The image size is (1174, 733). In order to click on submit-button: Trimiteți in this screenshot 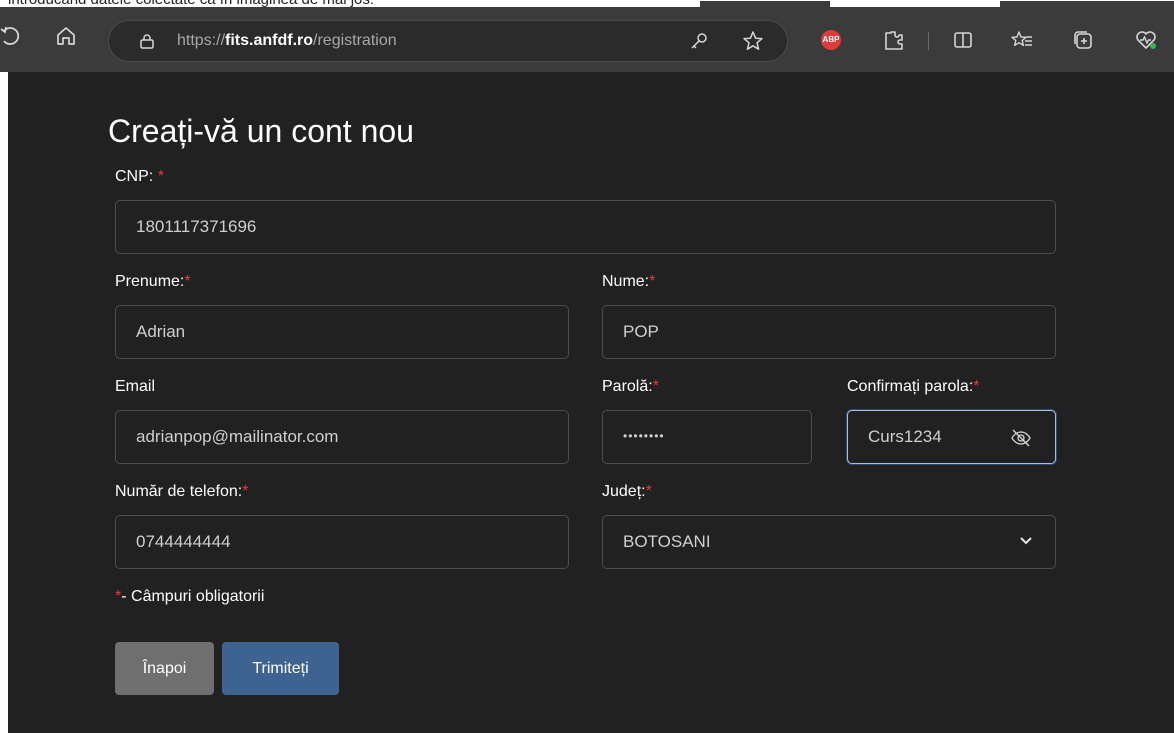, I will do `click(280, 668)`.